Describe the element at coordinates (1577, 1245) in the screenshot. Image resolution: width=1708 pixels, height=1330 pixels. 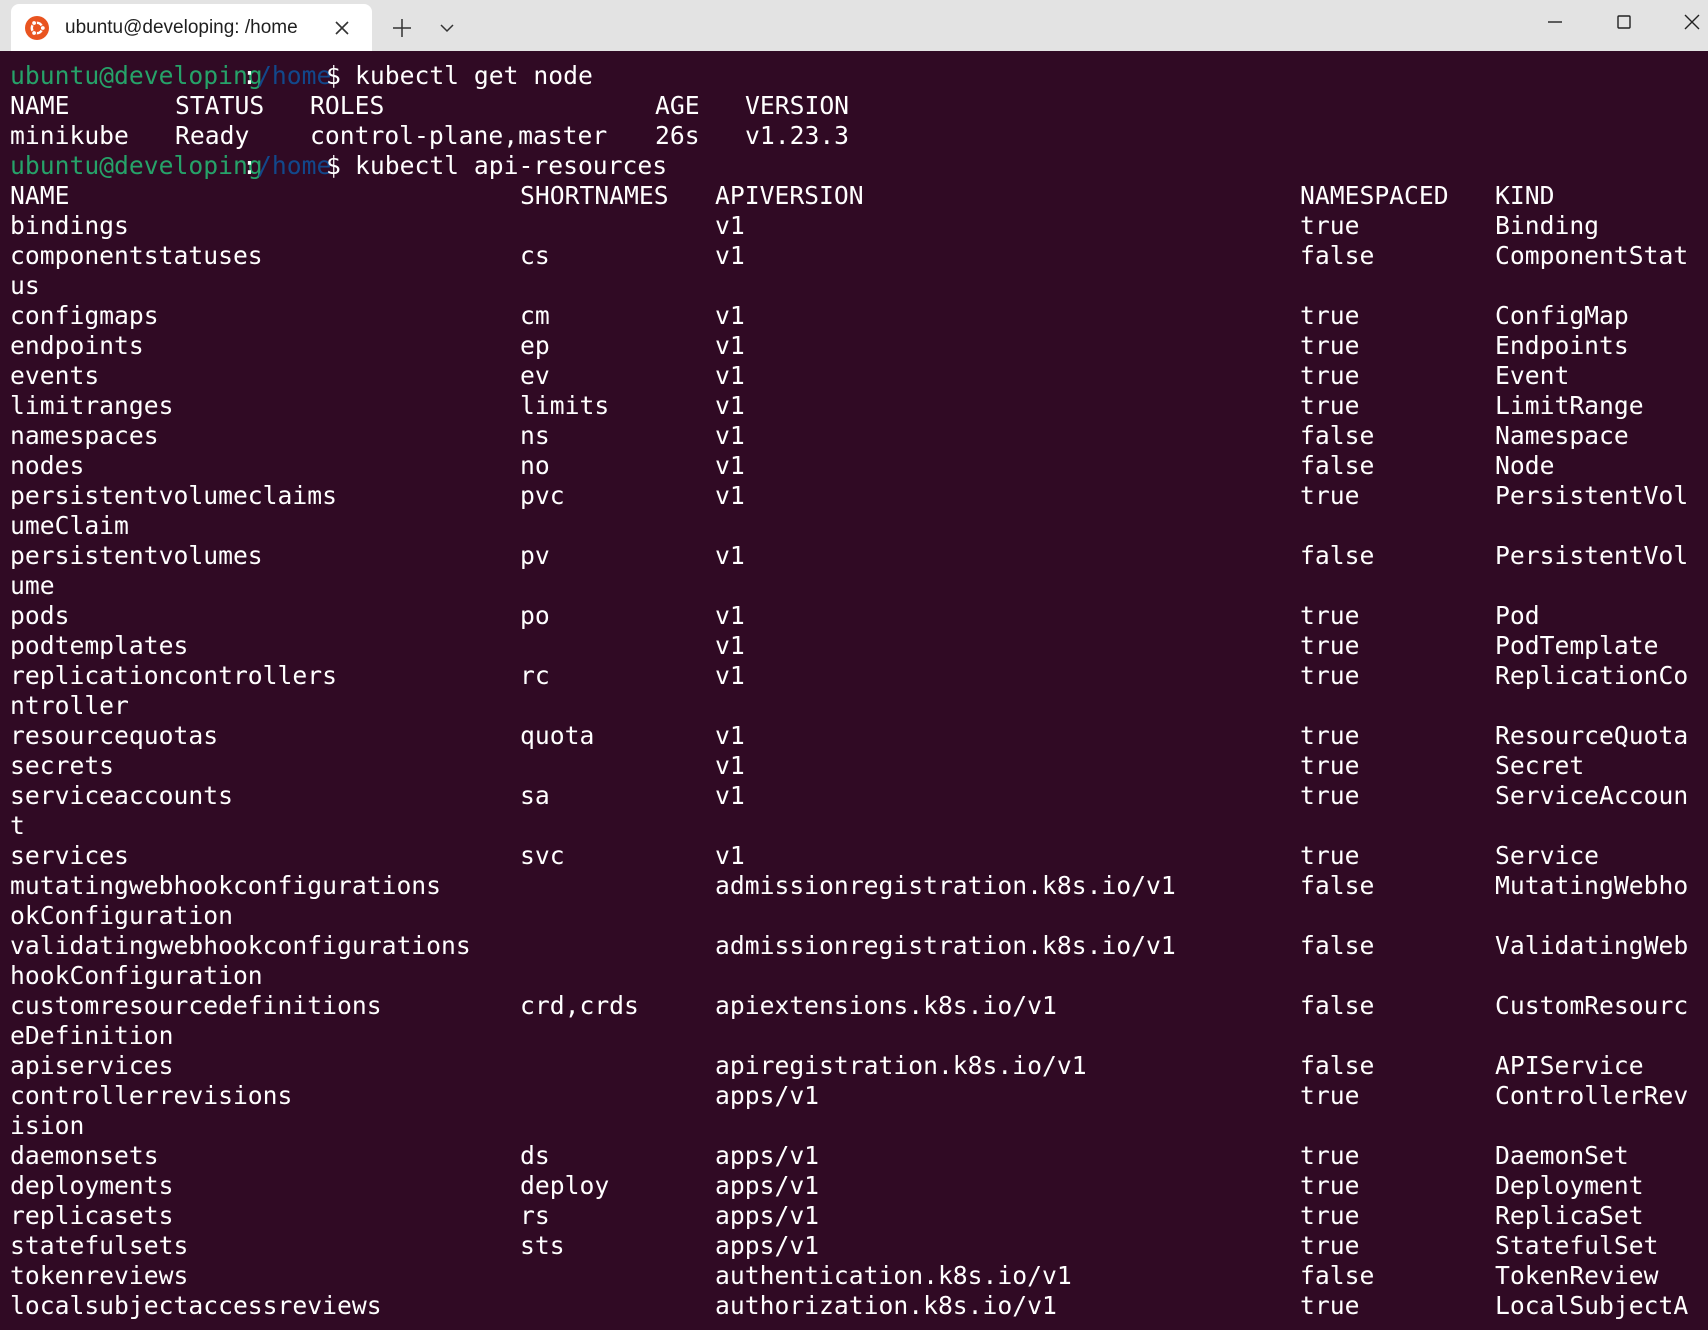
I see `cell-kind: StatefulSet` at that location.